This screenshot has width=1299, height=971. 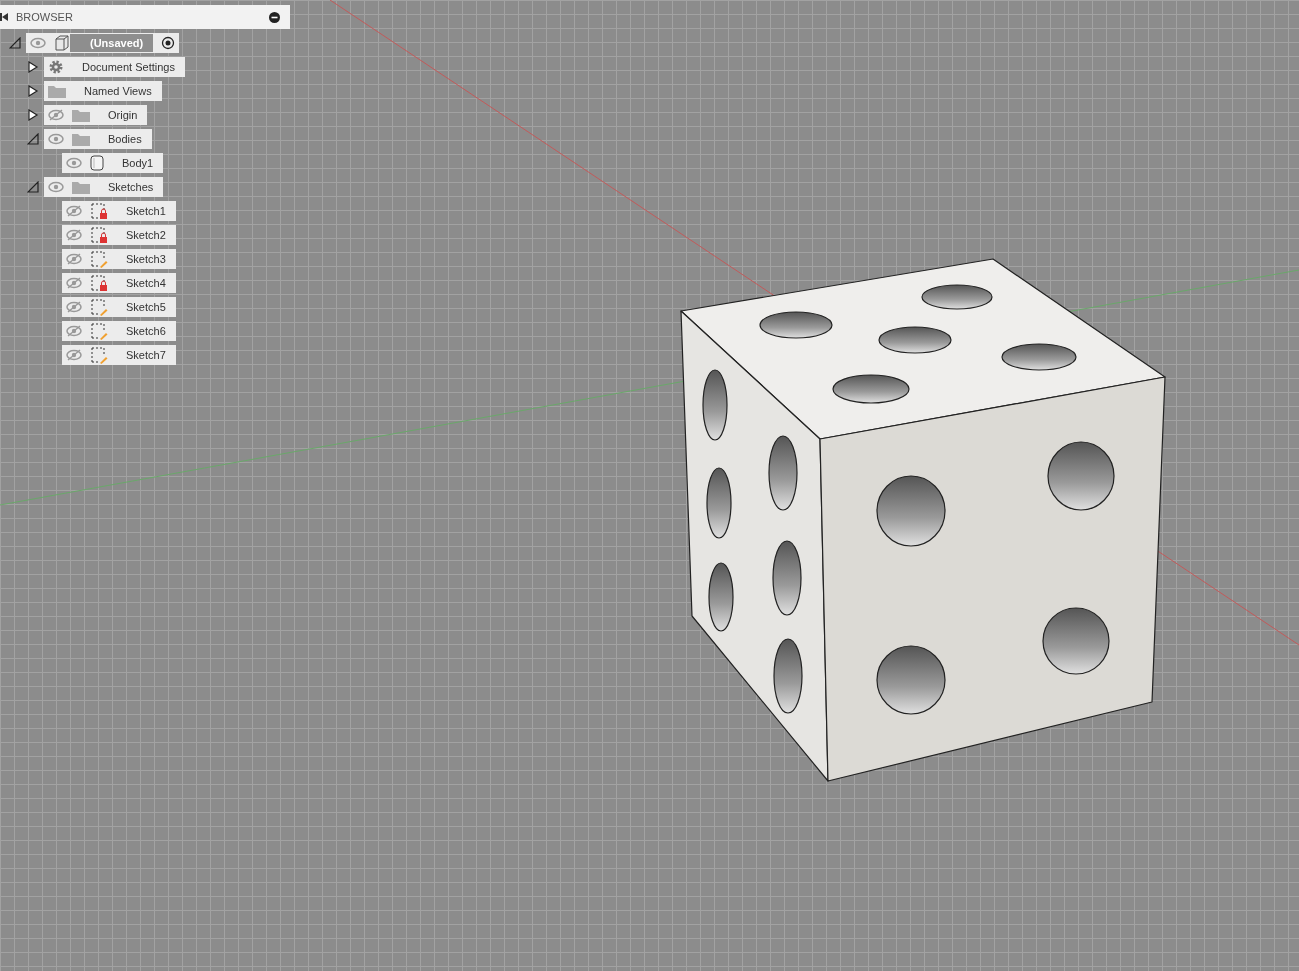 What do you see at coordinates (97, 163) in the screenshot?
I see `body-icon` at bounding box center [97, 163].